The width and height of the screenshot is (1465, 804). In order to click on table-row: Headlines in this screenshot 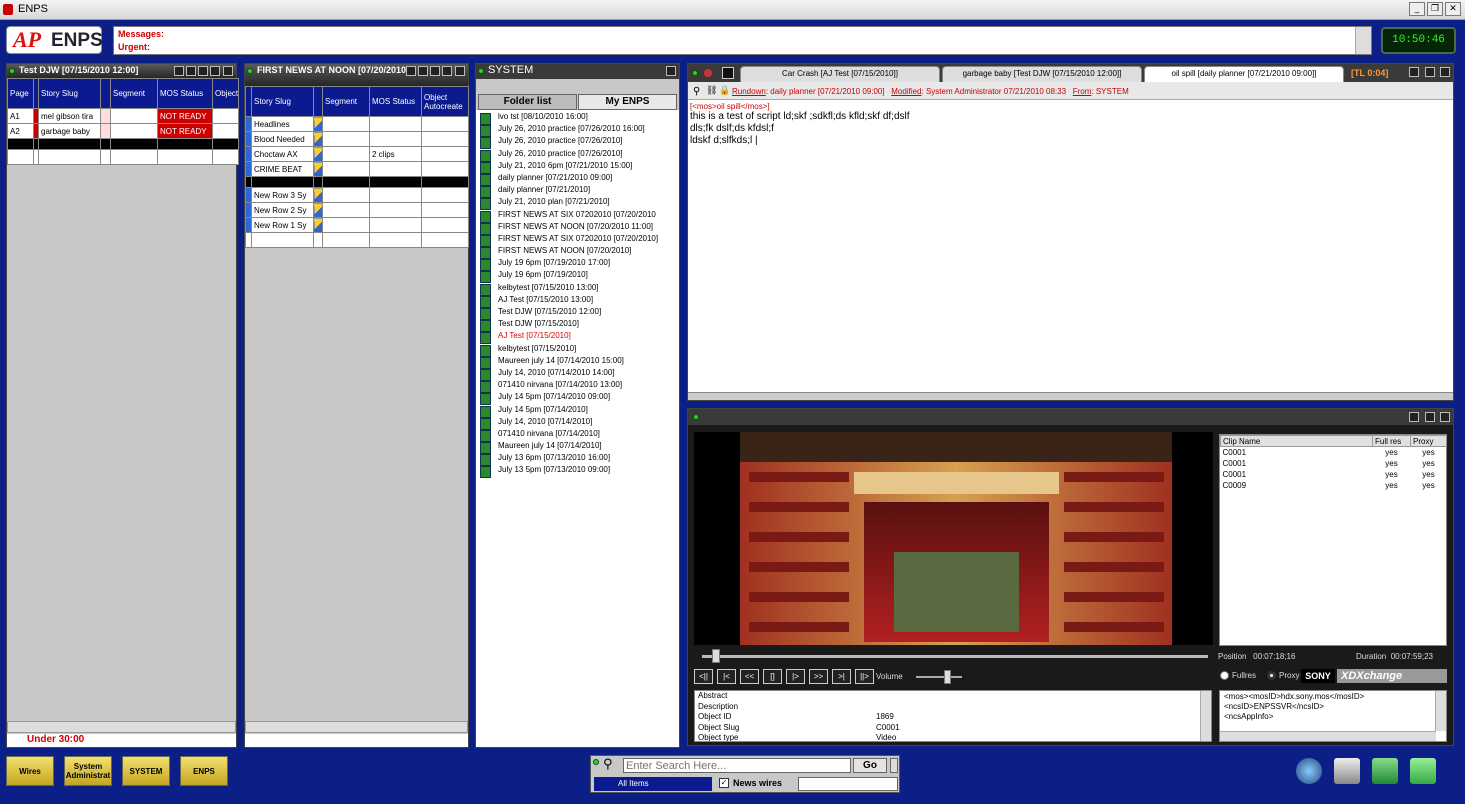, I will do `click(357, 124)`.